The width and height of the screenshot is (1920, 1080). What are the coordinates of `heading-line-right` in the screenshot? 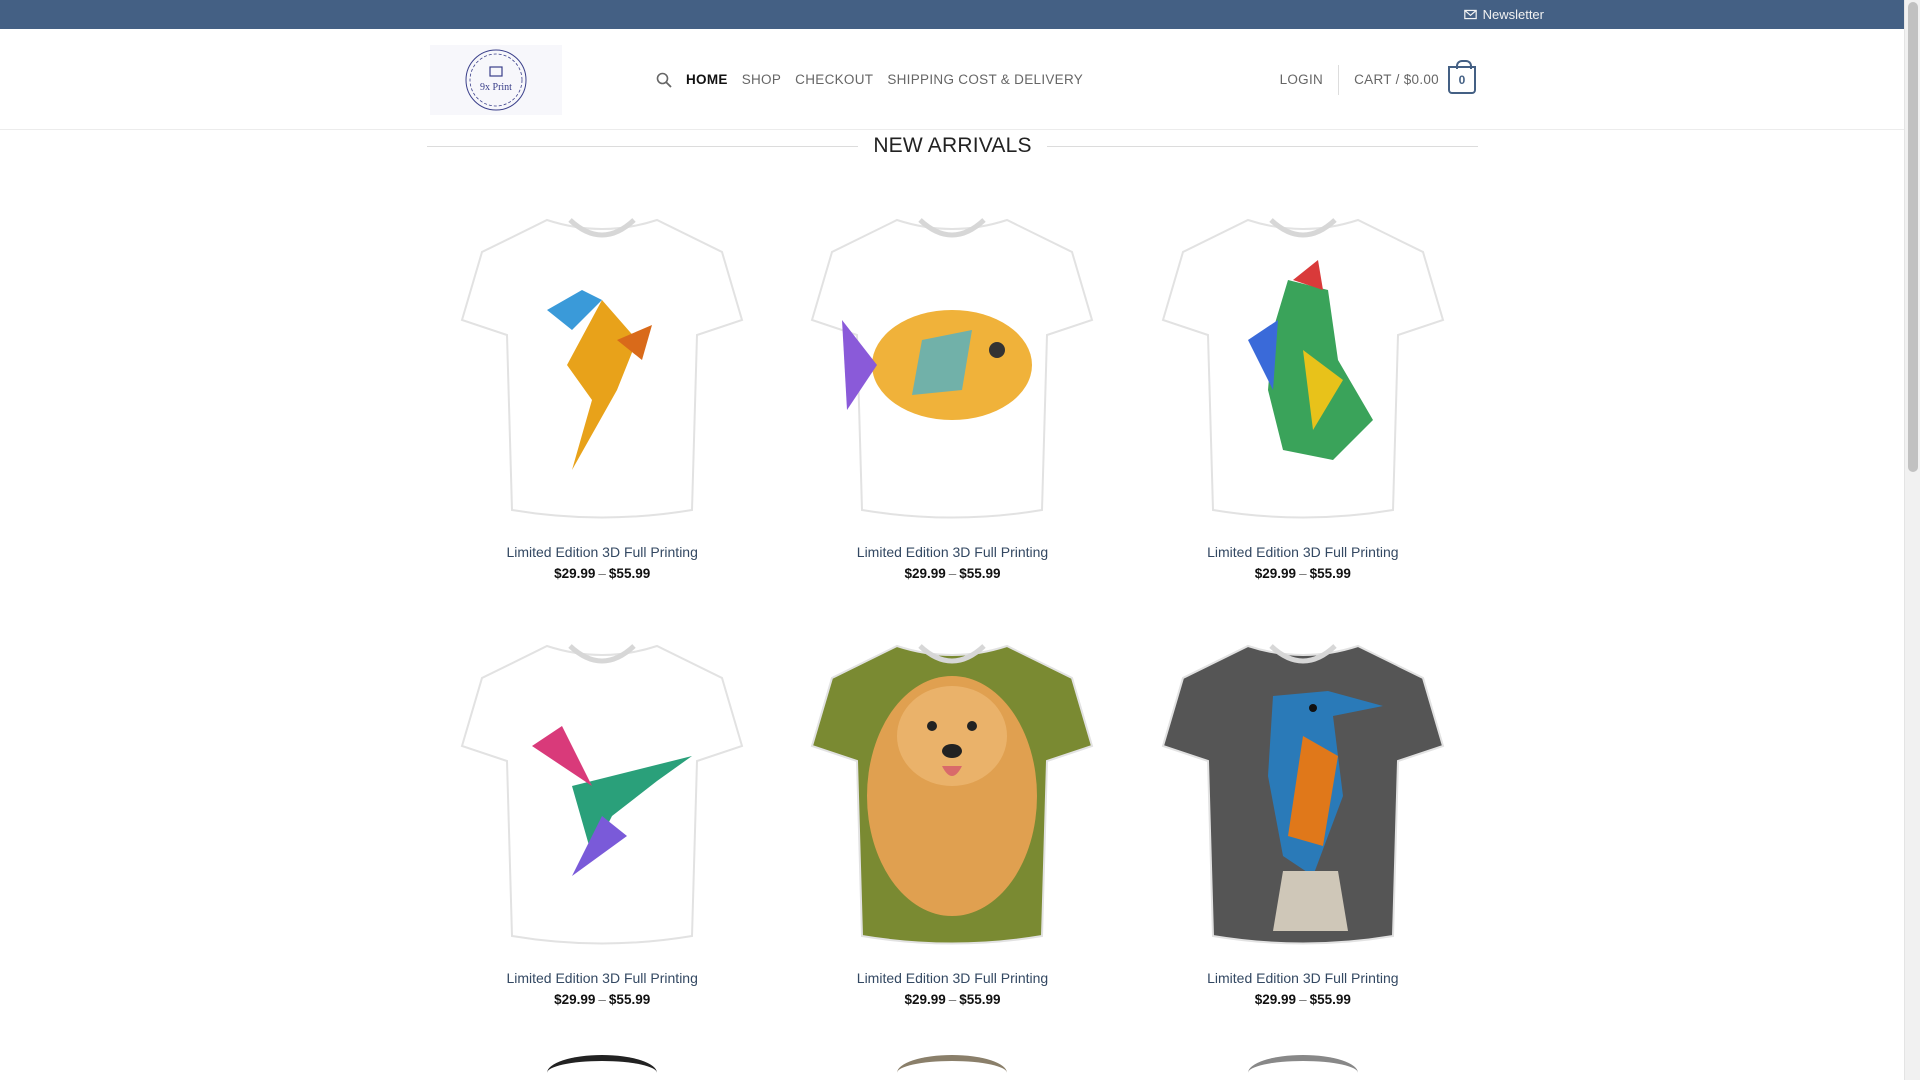 It's located at (1262, 146).